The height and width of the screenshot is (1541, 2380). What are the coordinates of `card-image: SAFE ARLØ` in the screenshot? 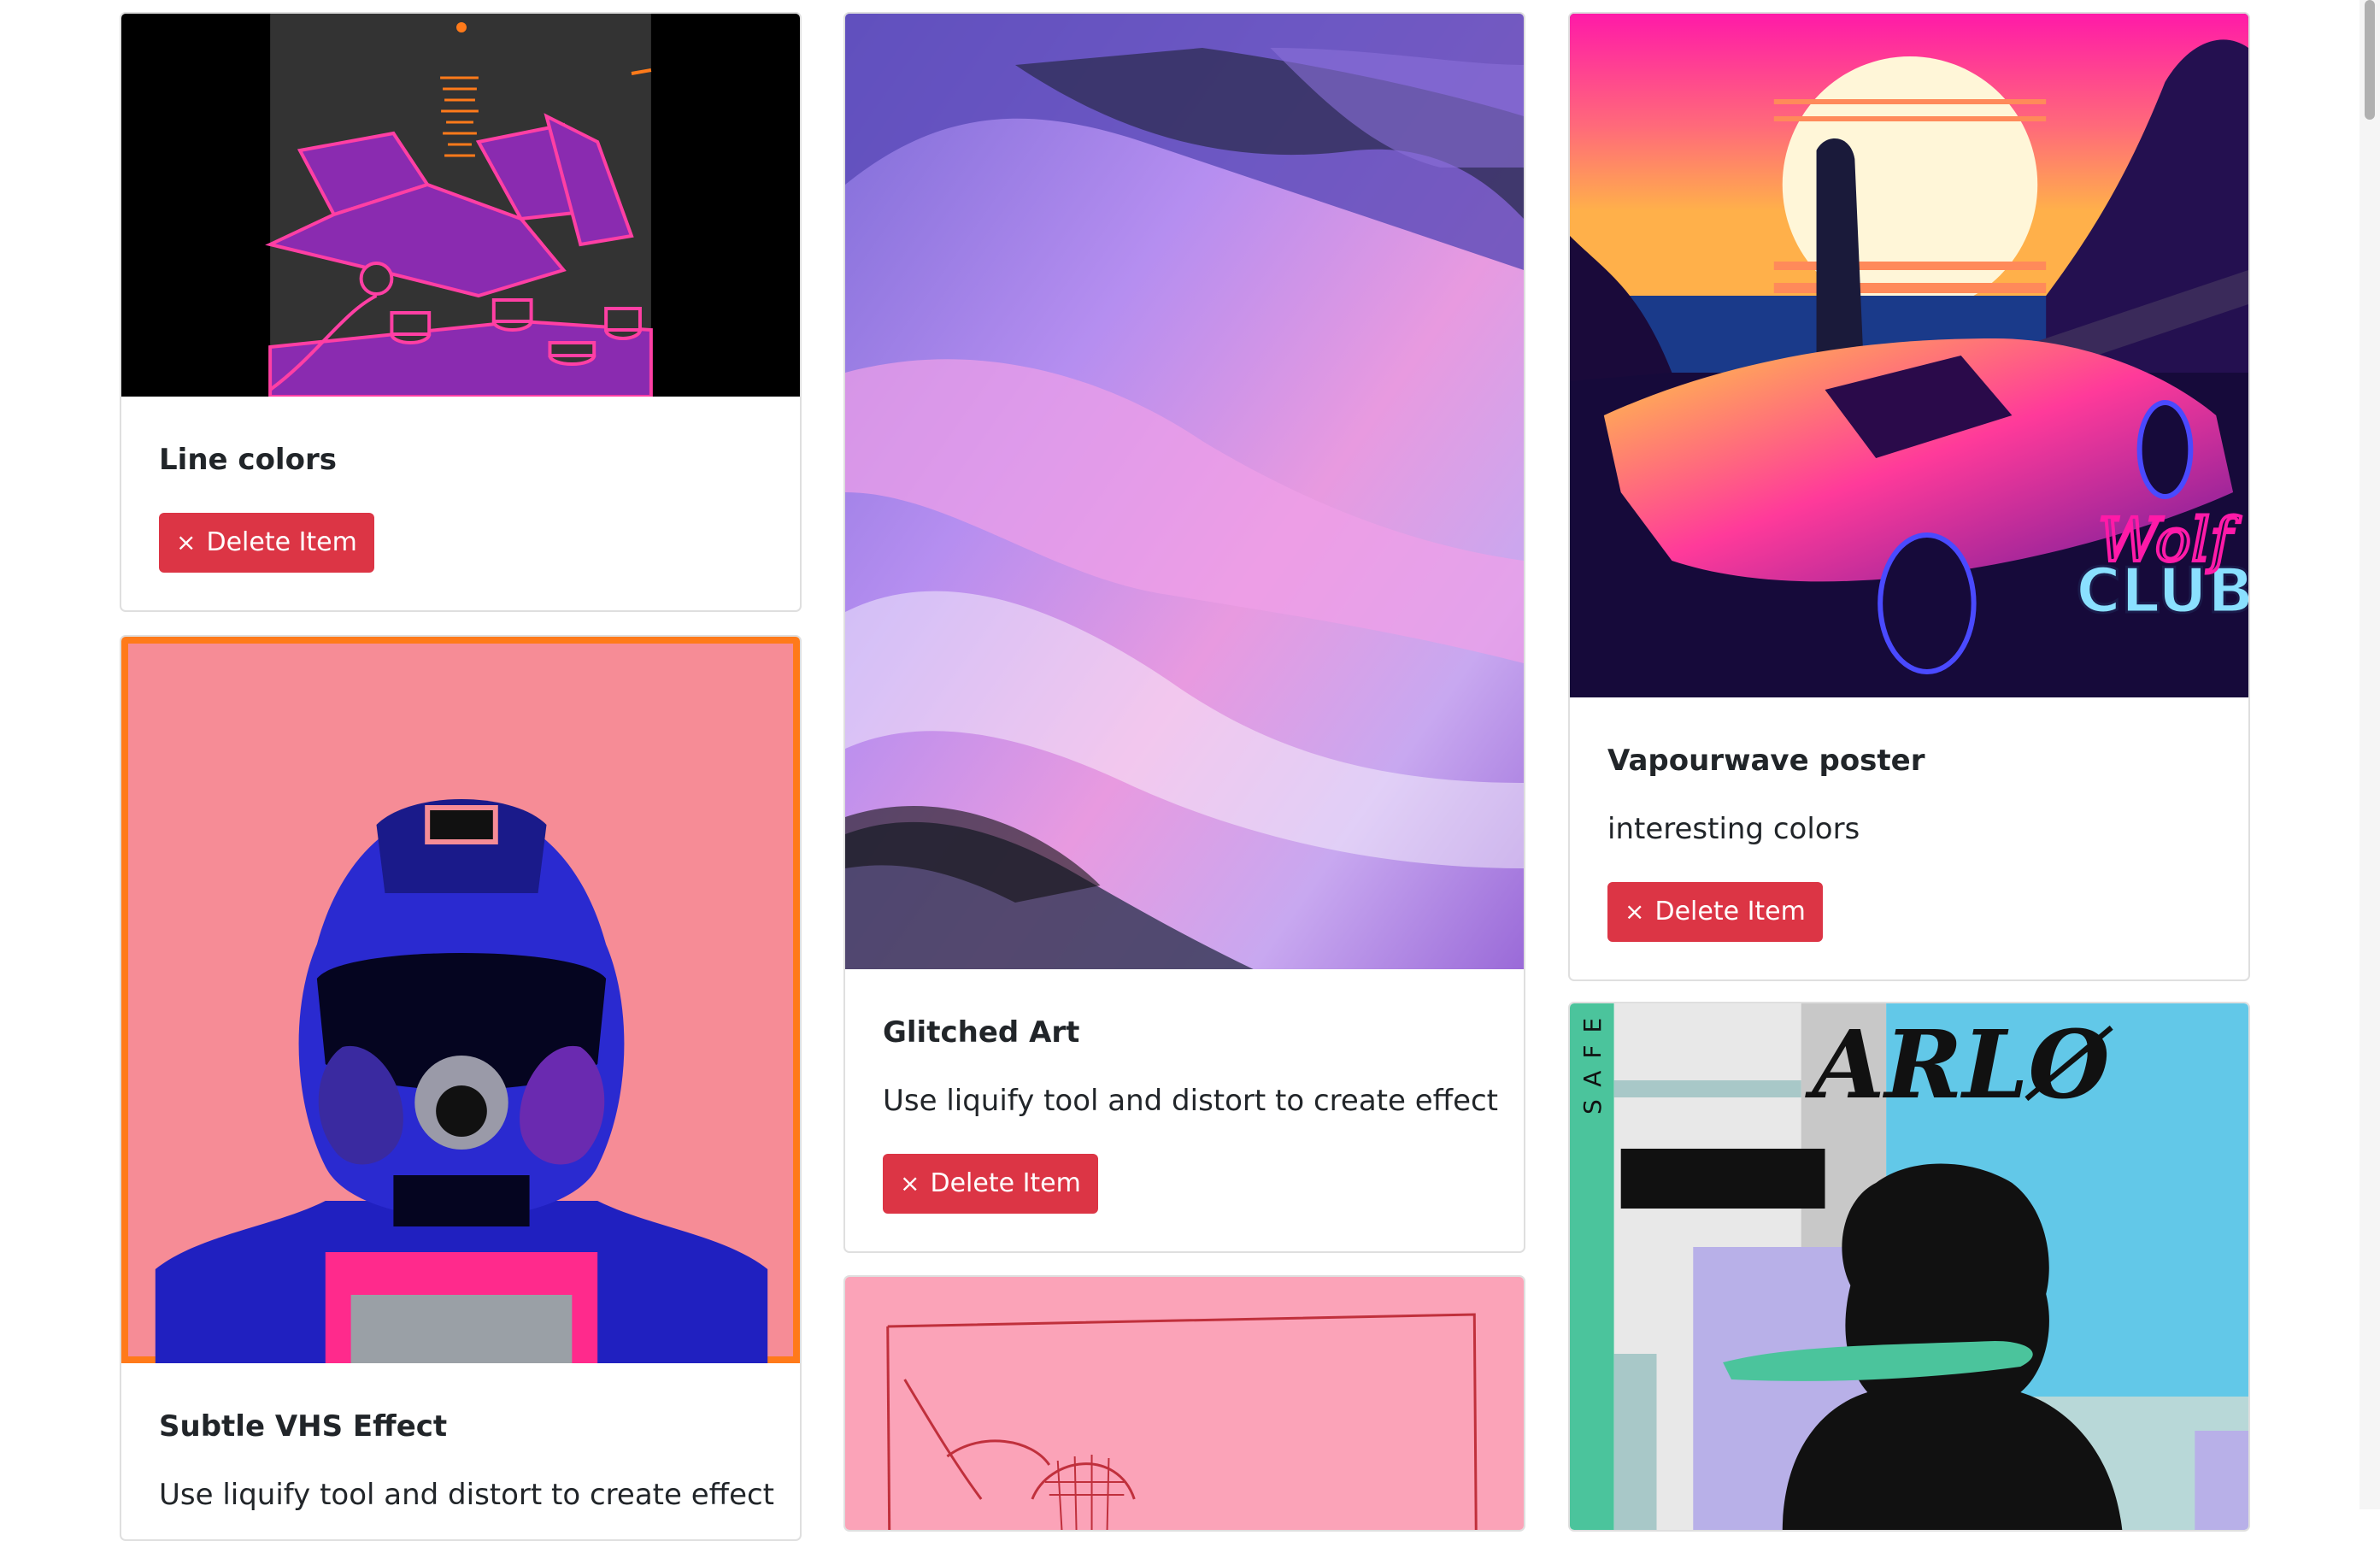 It's located at (1909, 1266).